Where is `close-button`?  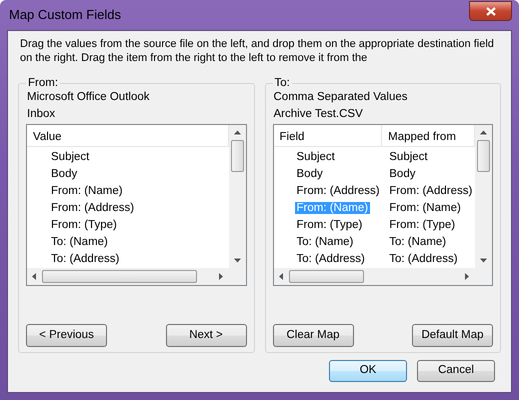
close-button is located at coordinates (490, 11).